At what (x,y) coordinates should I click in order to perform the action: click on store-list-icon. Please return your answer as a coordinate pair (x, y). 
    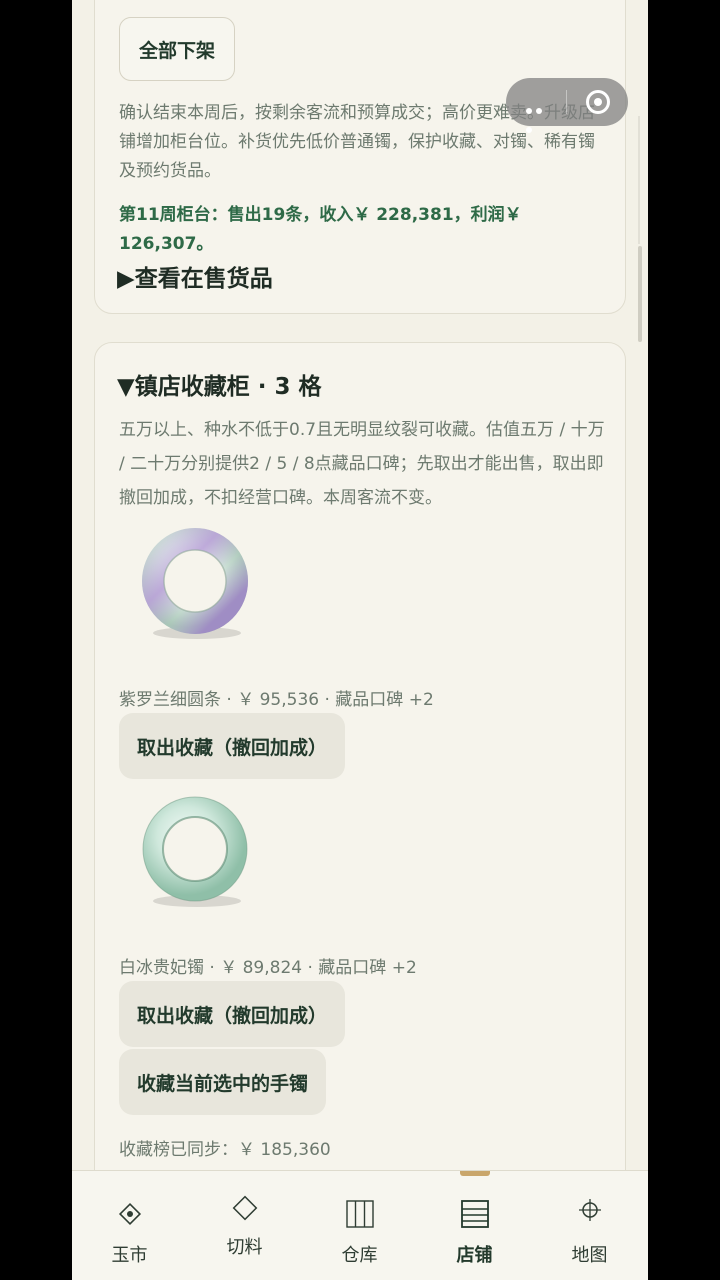
    Looking at the image, I should click on (474, 1214).